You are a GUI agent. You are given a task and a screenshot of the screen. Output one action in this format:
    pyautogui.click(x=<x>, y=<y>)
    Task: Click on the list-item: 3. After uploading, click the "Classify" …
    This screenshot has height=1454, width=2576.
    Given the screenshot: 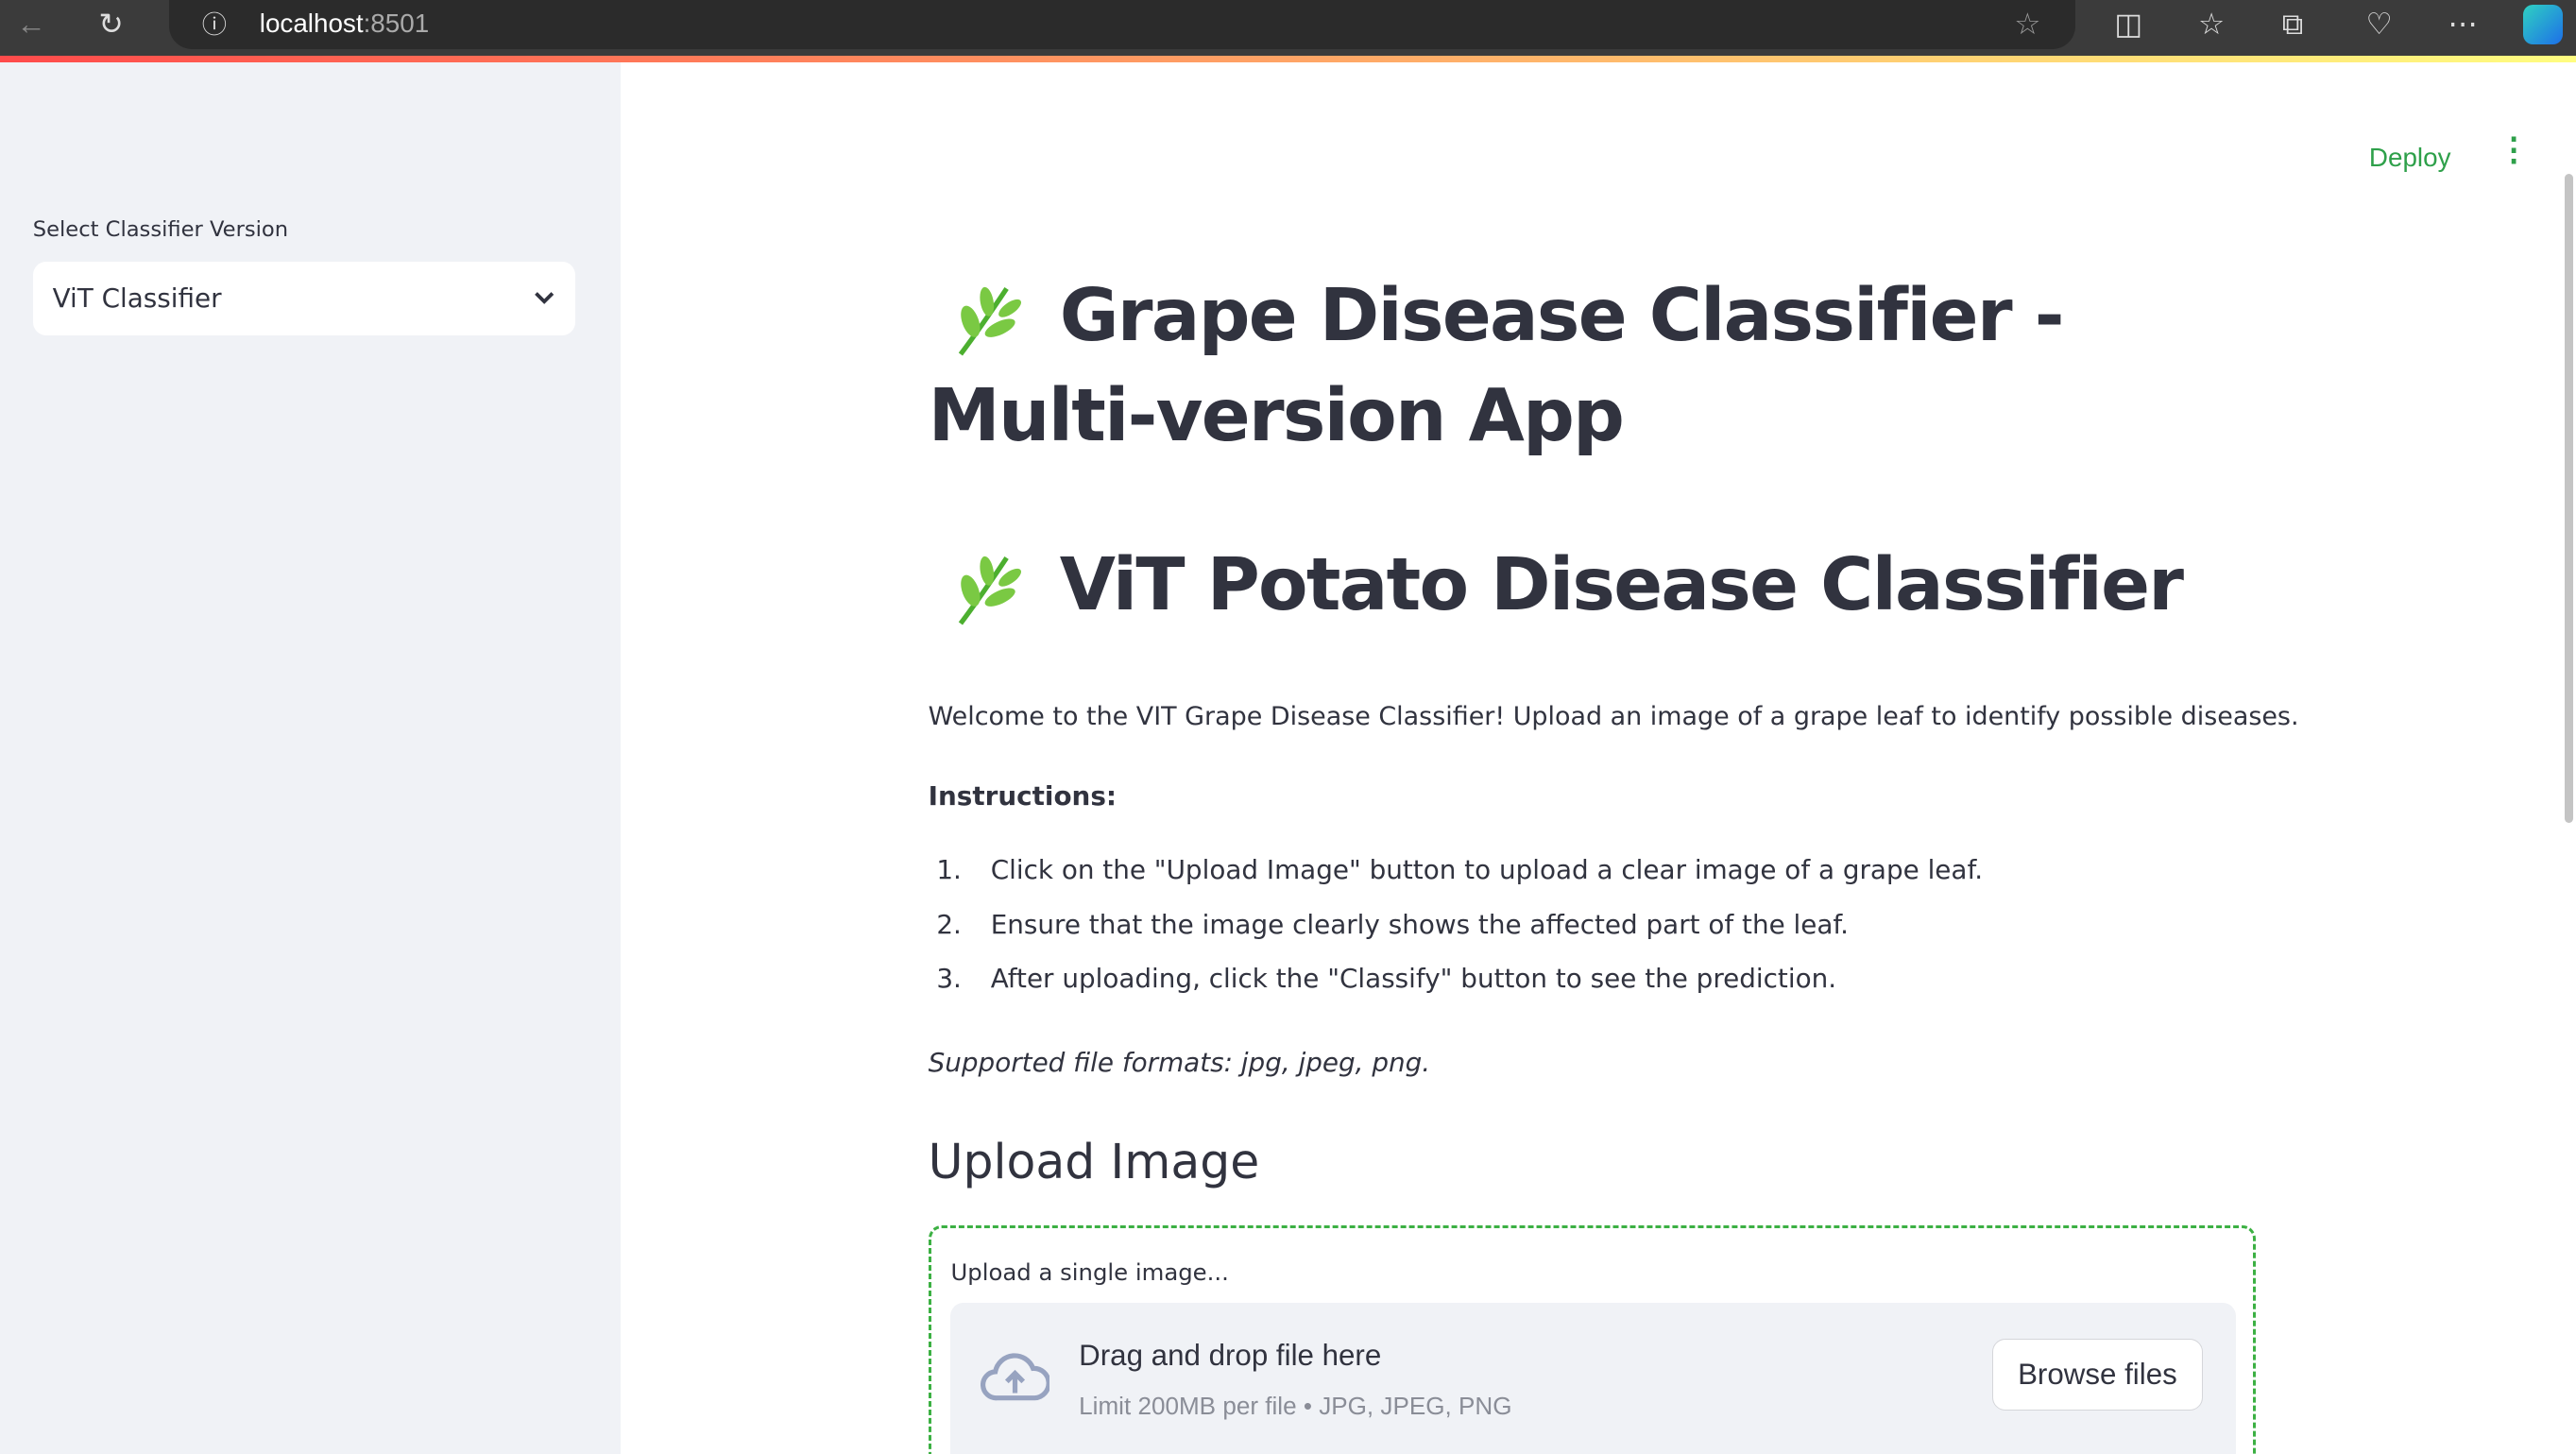 What is the action you would take?
    pyautogui.click(x=1456, y=990)
    